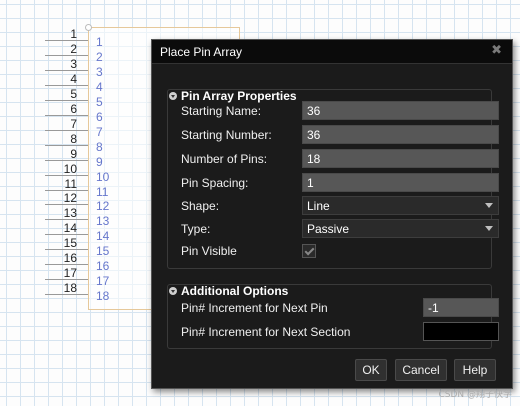 Image resolution: width=520 pixels, height=406 pixels. I want to click on pin-name: 7, so click(99, 132).